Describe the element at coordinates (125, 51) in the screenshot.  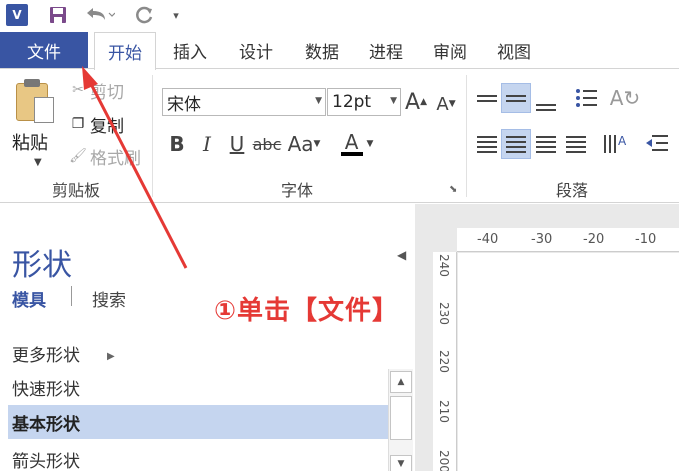
I see `tab-home: 开始` at that location.